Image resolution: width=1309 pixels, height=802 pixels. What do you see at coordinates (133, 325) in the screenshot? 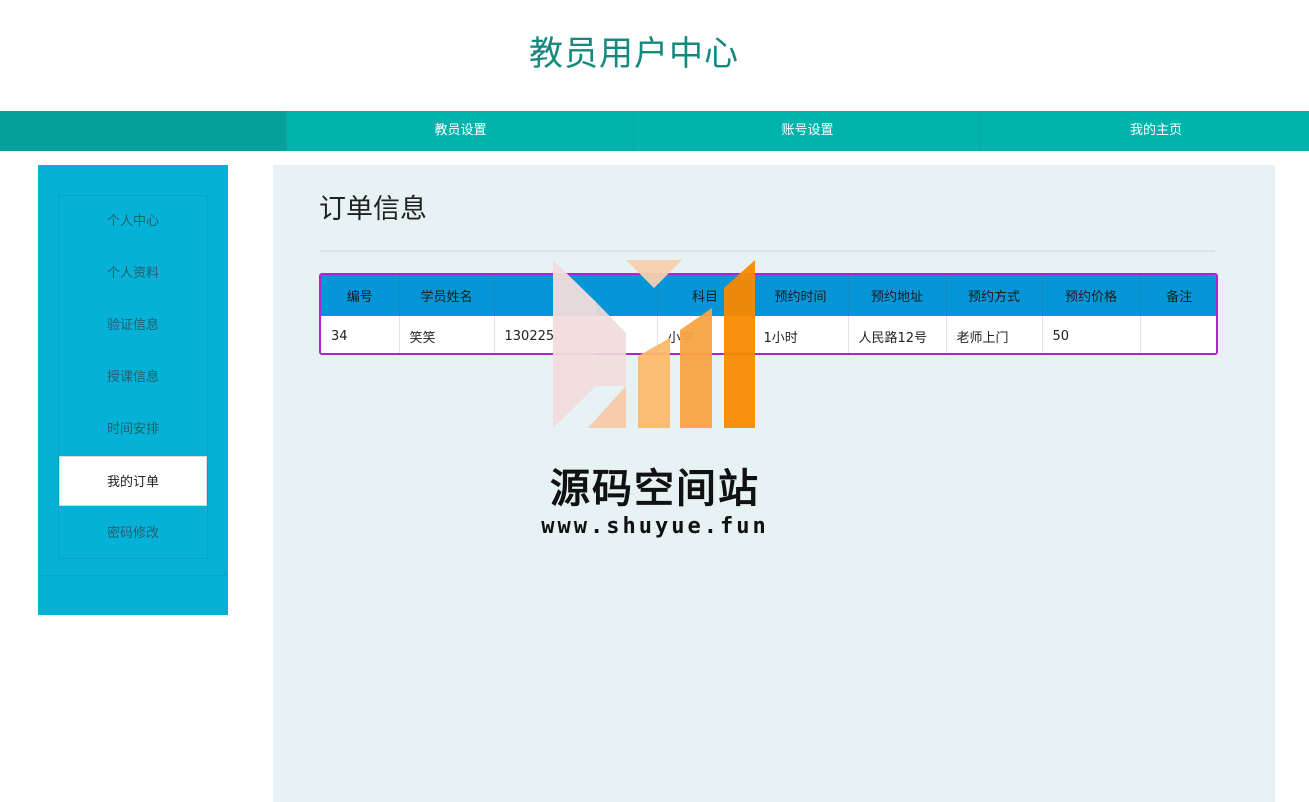
I see `sidebar-item-verification: 验证信息` at bounding box center [133, 325].